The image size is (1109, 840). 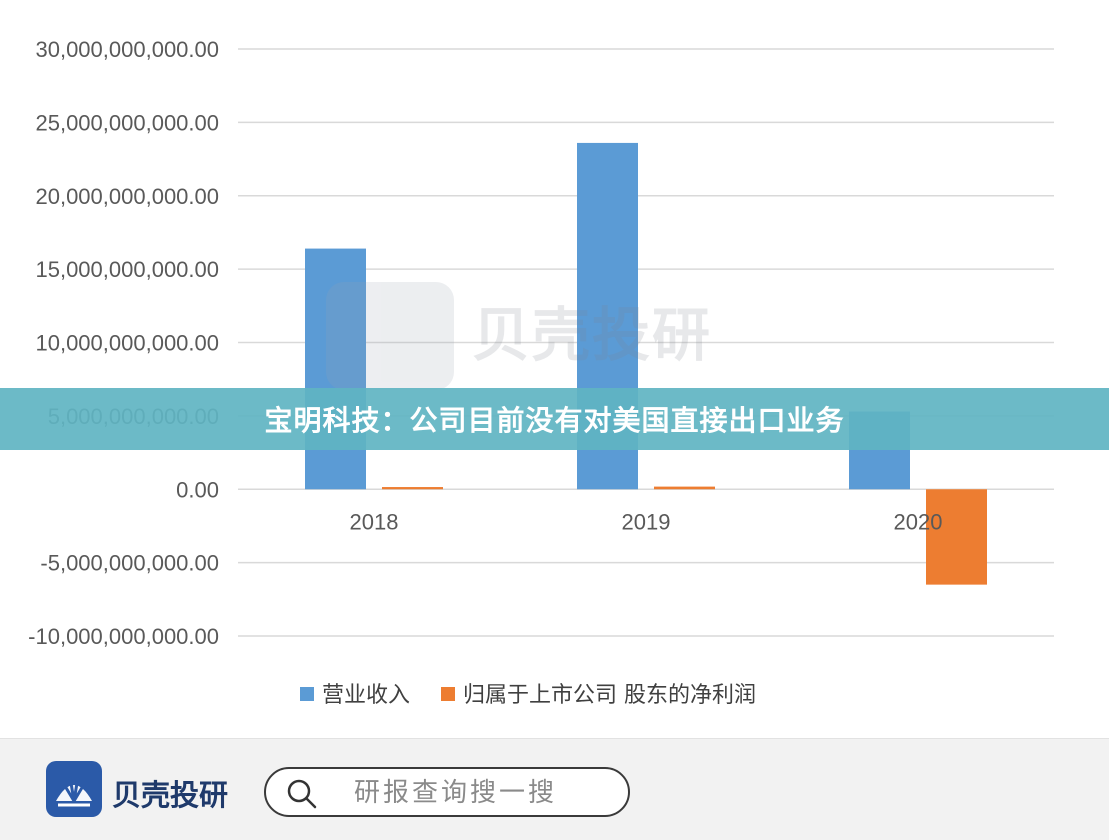 I want to click on search-box, so click(x=447, y=792).